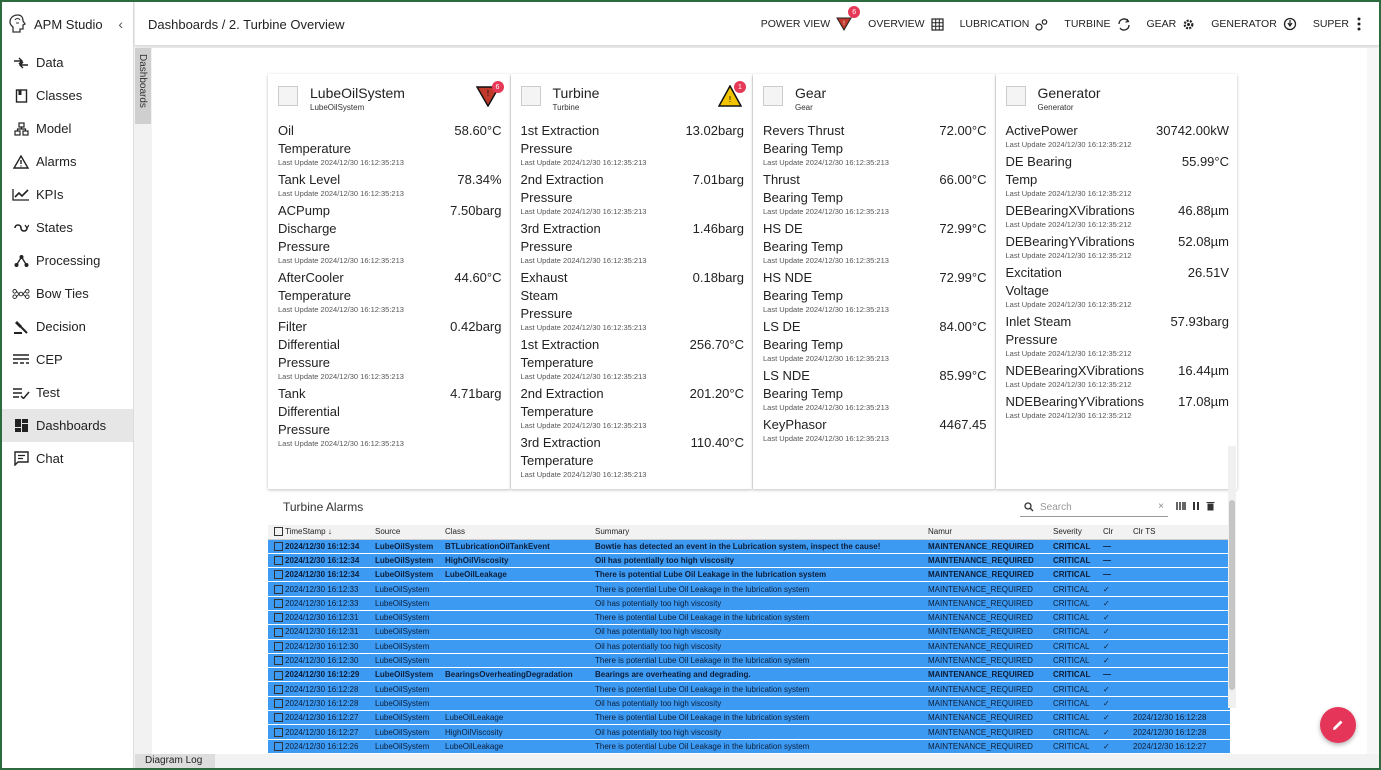  Describe the element at coordinates (67, 95) in the screenshot. I see `sidebar-item-classes: Classes` at that location.